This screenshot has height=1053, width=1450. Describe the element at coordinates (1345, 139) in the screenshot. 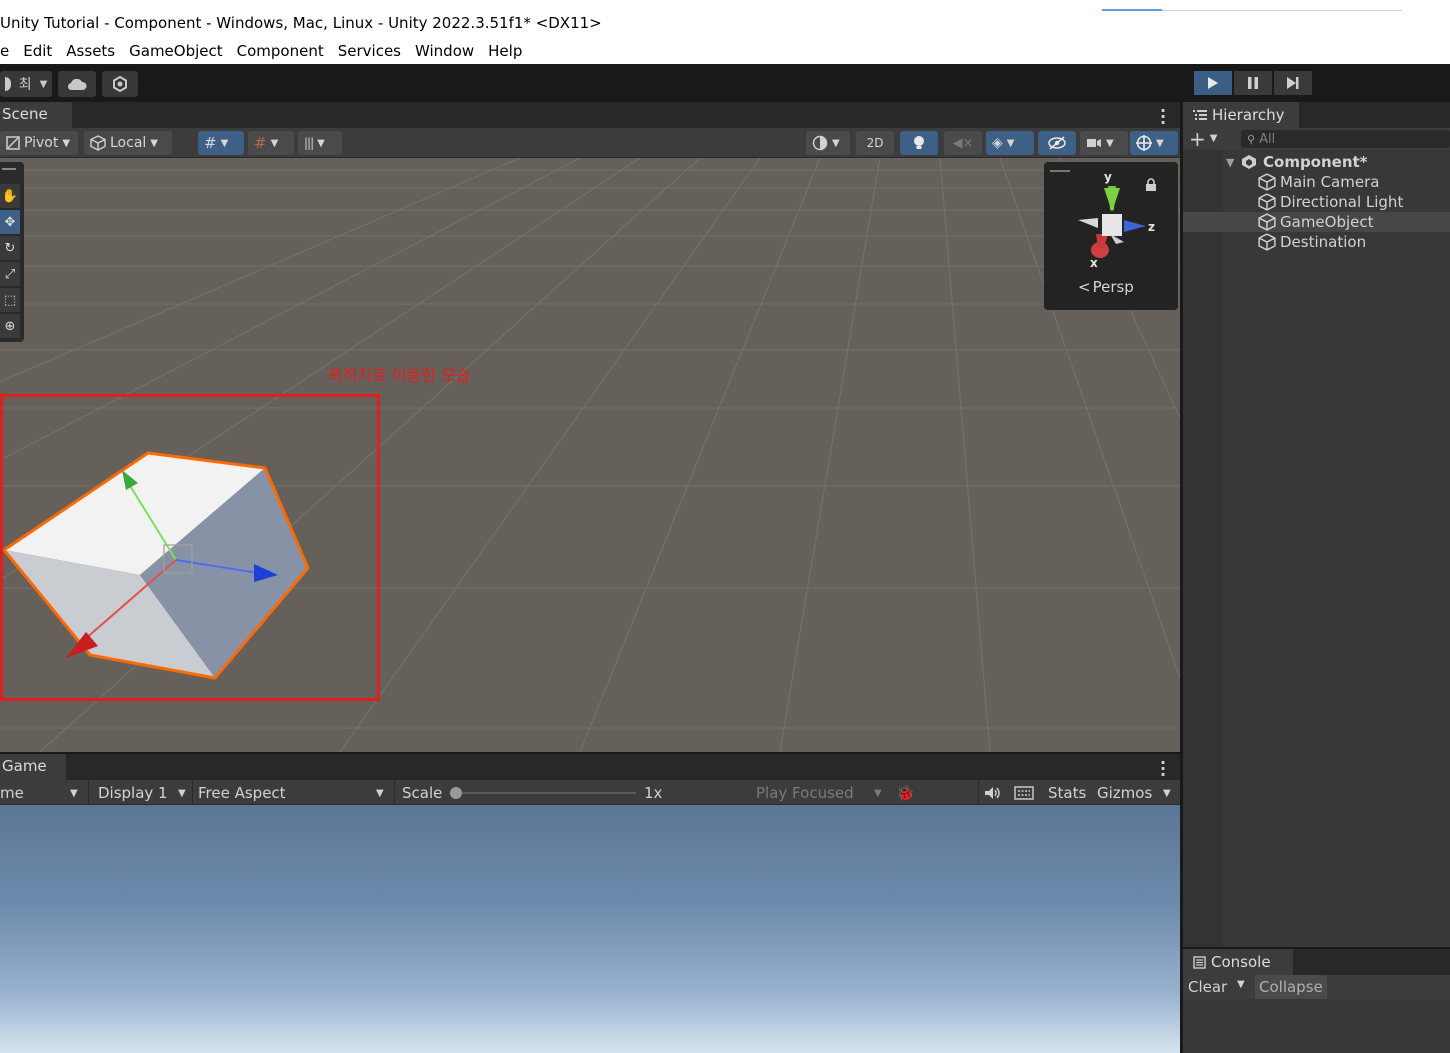

I see `hierarchy-search: ⚲ All` at that location.